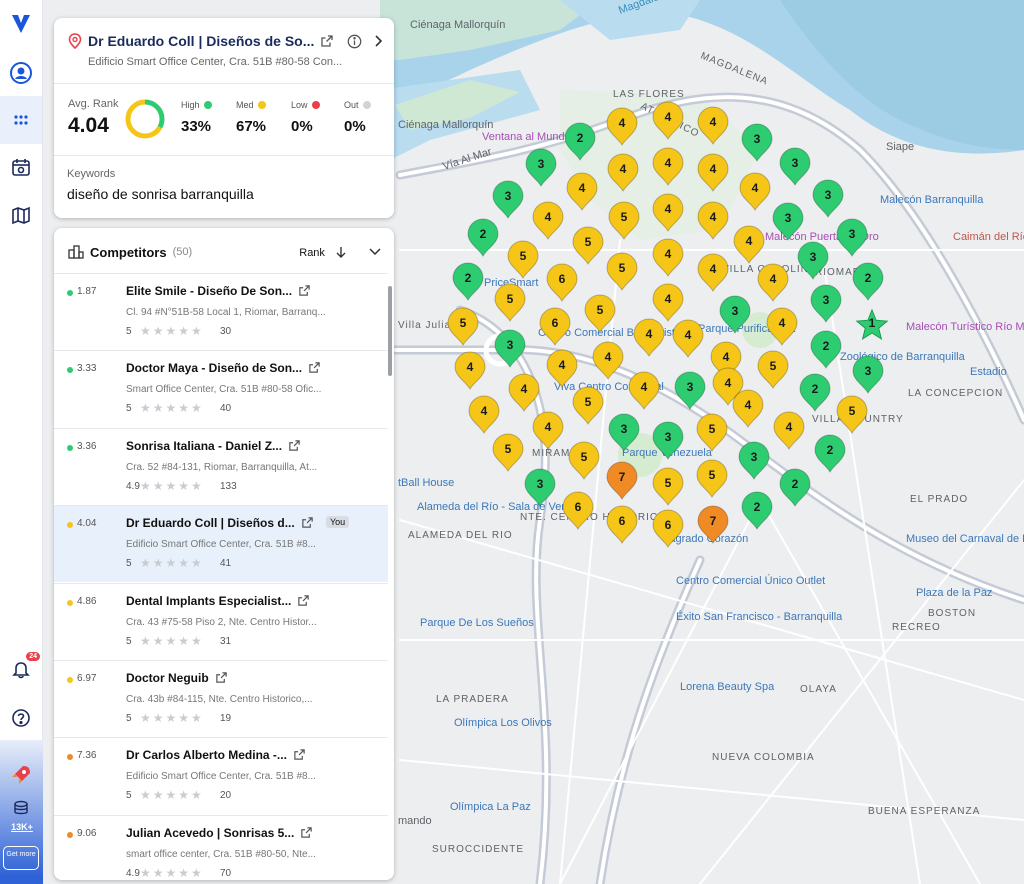  Describe the element at coordinates (503, 723) in the screenshot. I see `map-label: Olímpica Los Olivos` at that location.